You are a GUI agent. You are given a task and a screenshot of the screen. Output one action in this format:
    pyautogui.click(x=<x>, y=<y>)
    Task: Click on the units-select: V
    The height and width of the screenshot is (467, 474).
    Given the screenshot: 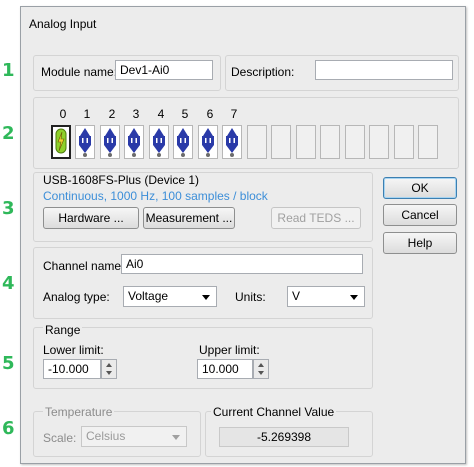 What is the action you would take?
    pyautogui.click(x=326, y=296)
    